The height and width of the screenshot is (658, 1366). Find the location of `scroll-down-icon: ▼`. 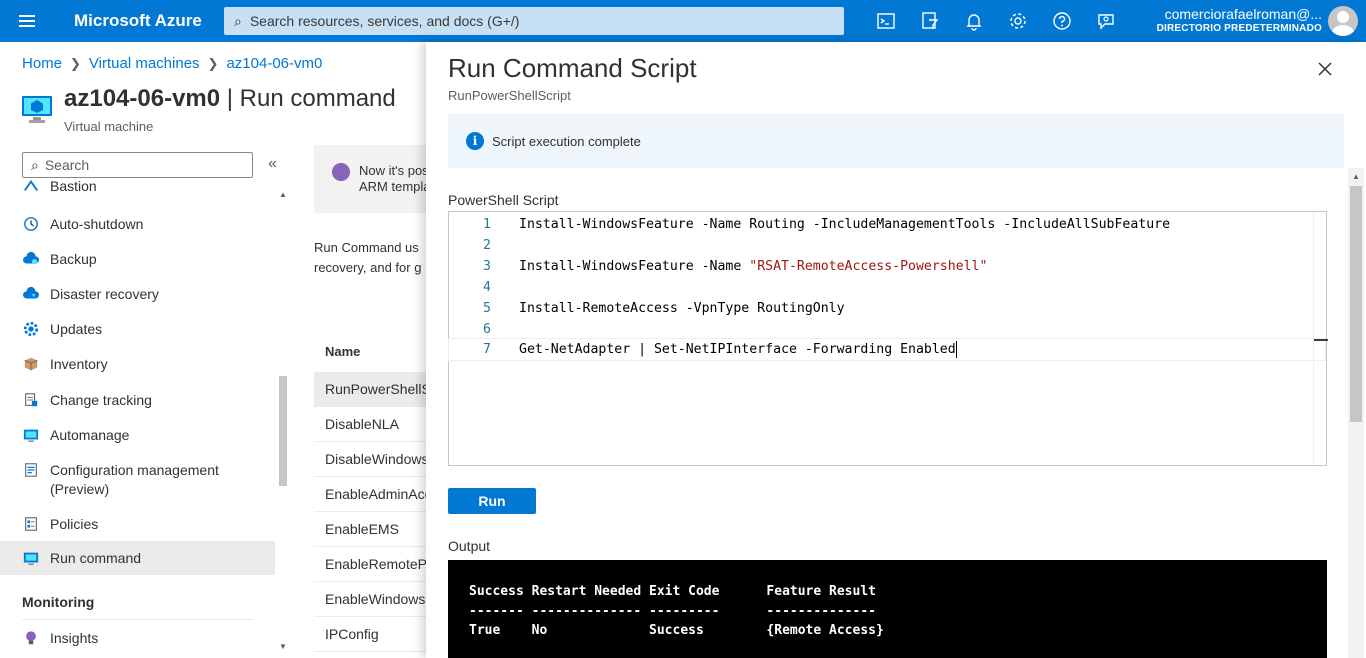

scroll-down-icon: ▼ is located at coordinates (283, 646).